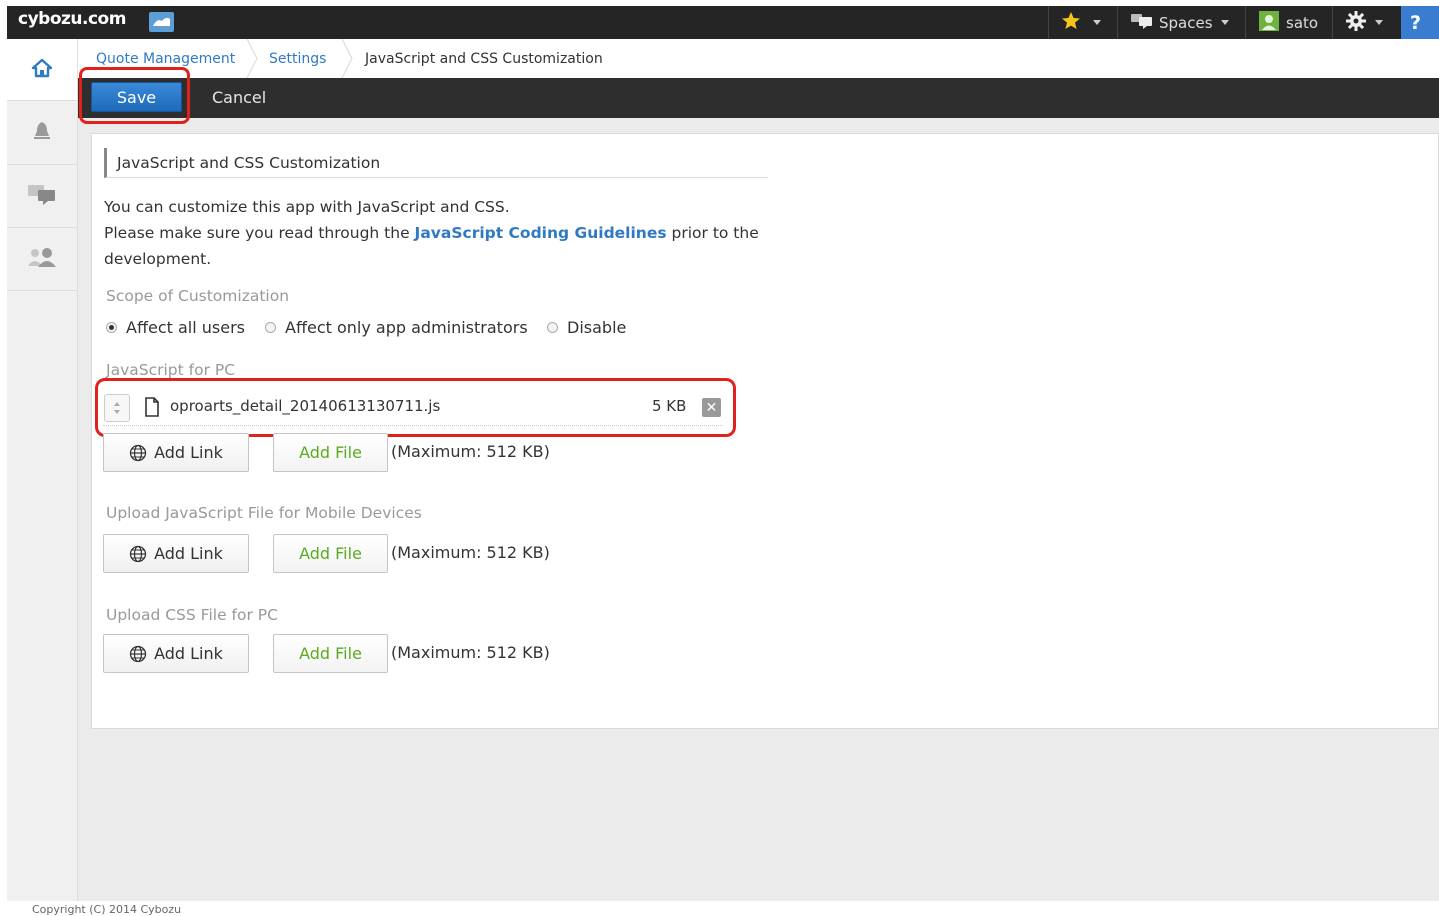 The width and height of the screenshot is (1439, 916). I want to click on radio-label: Affect all users, so click(185, 327).